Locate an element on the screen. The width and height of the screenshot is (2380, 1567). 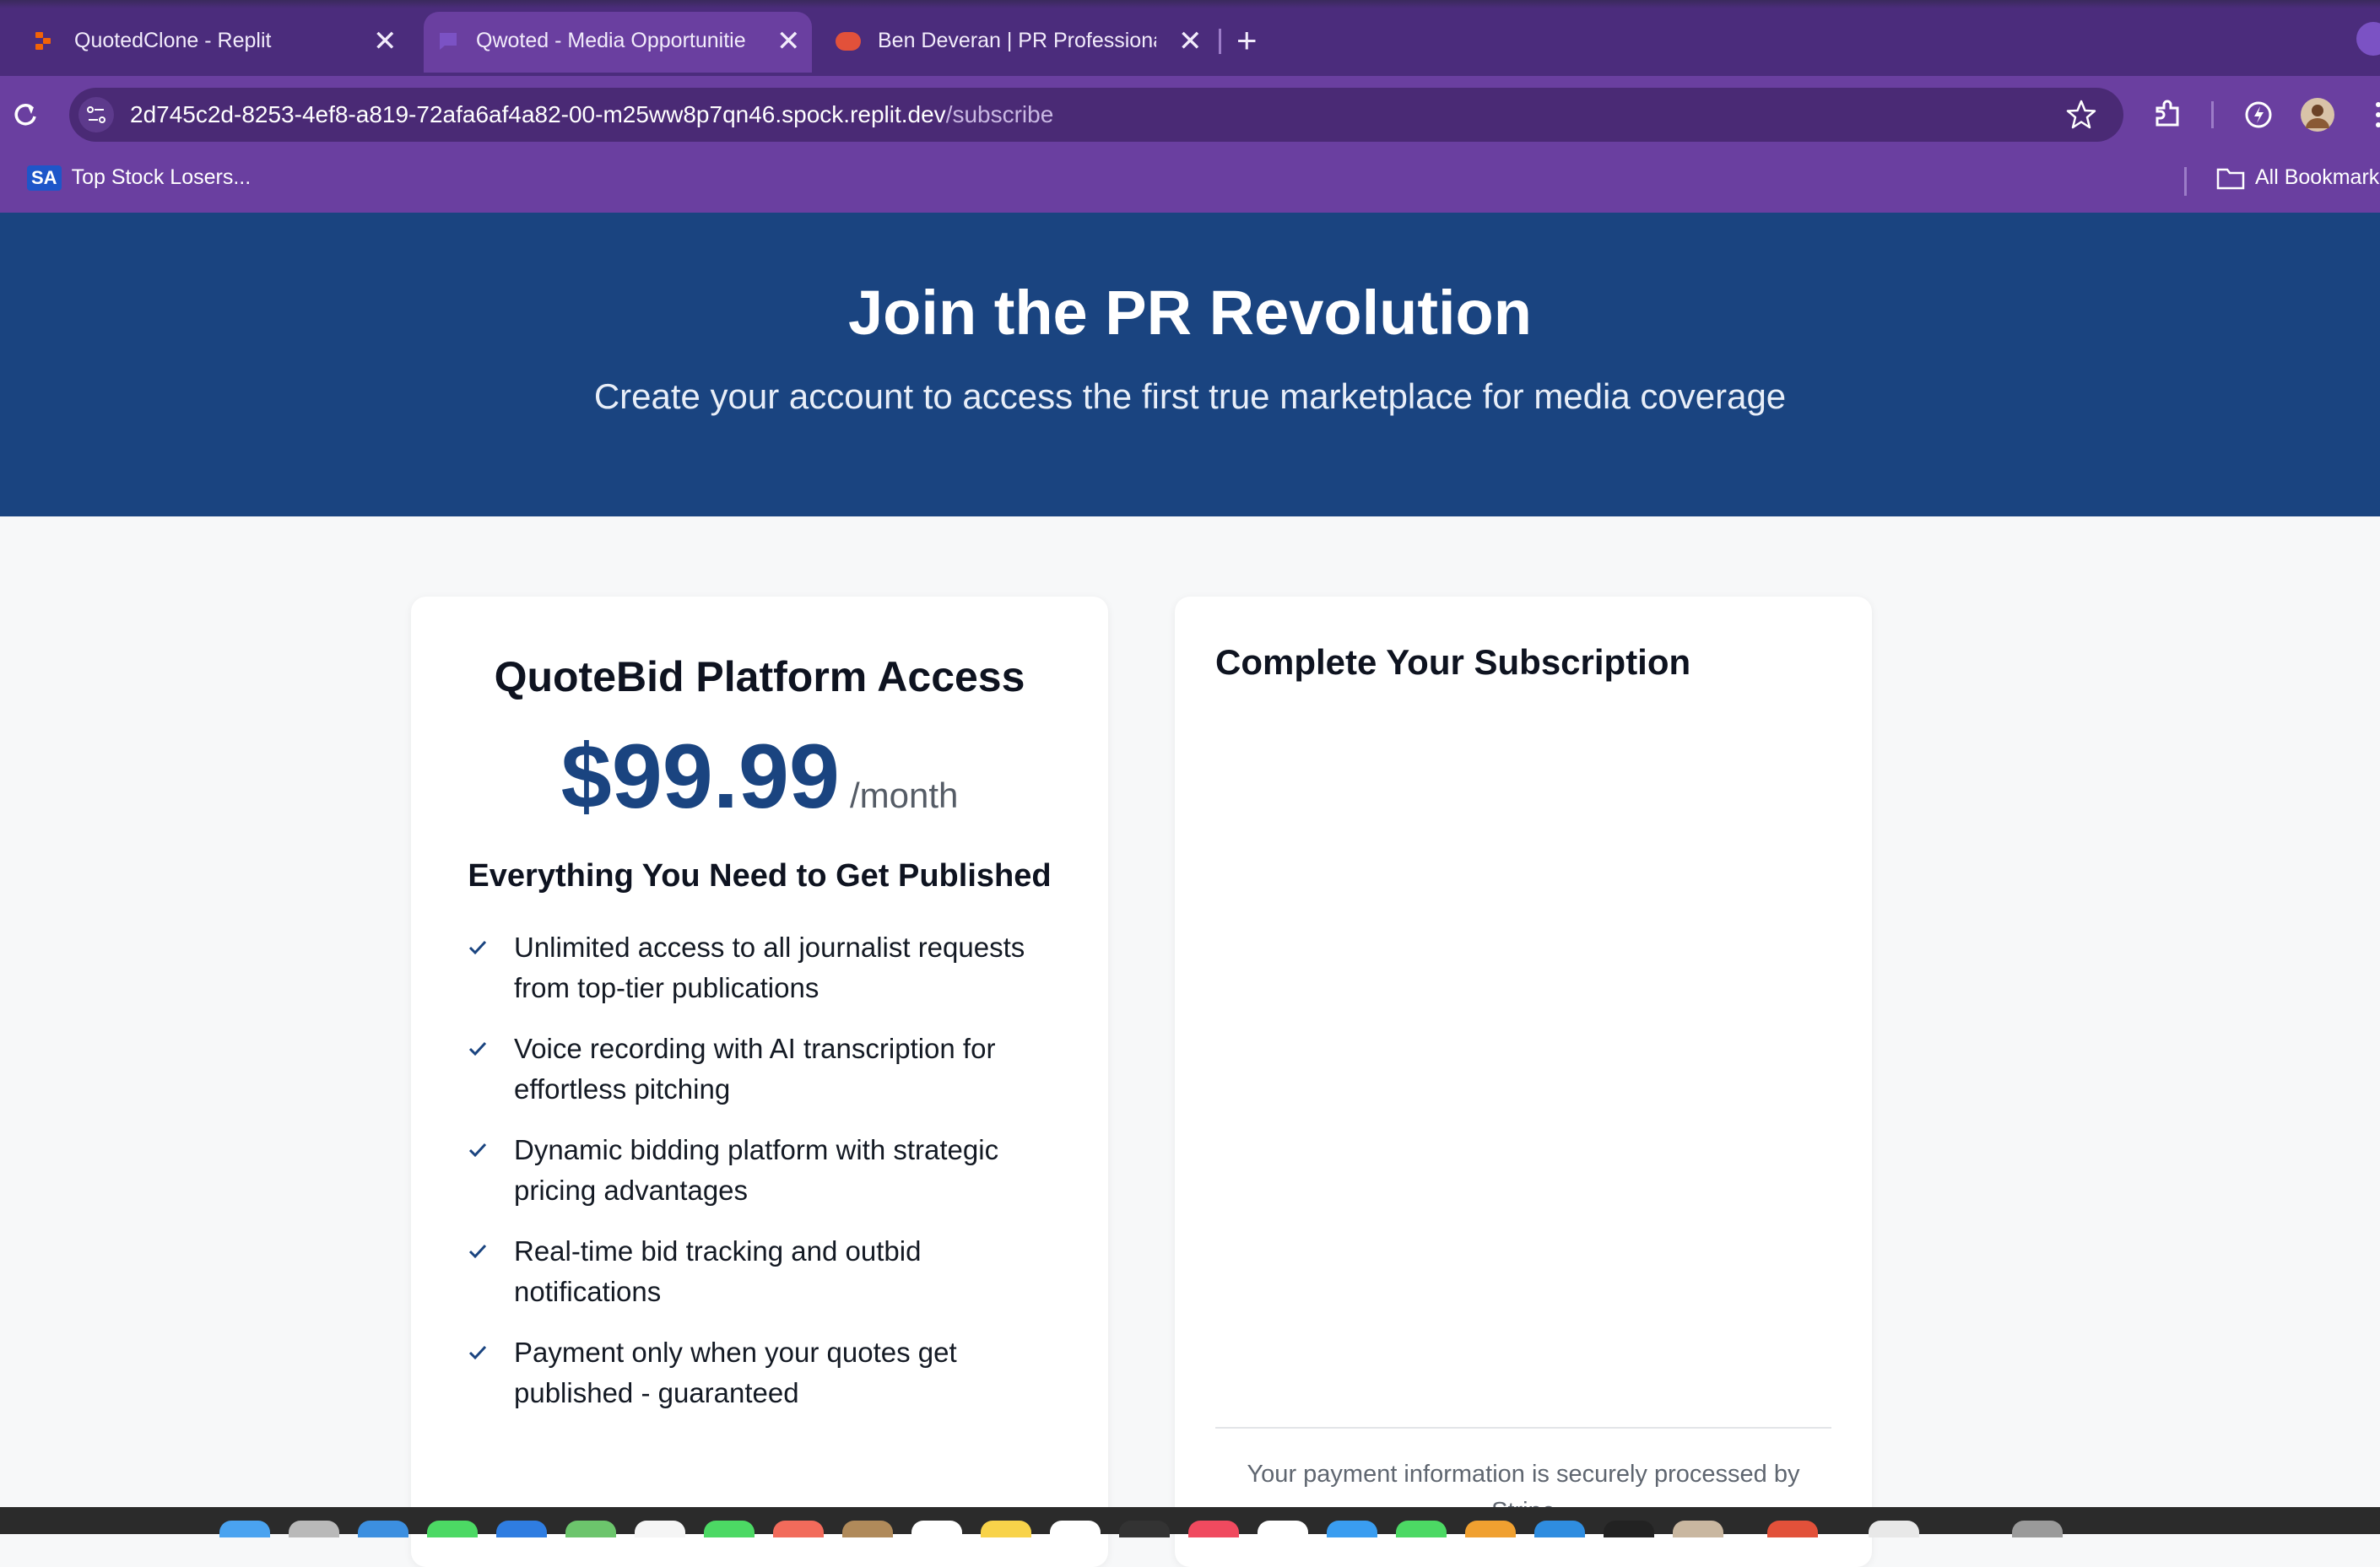
mail-icon is located at coordinates (521, 1529).